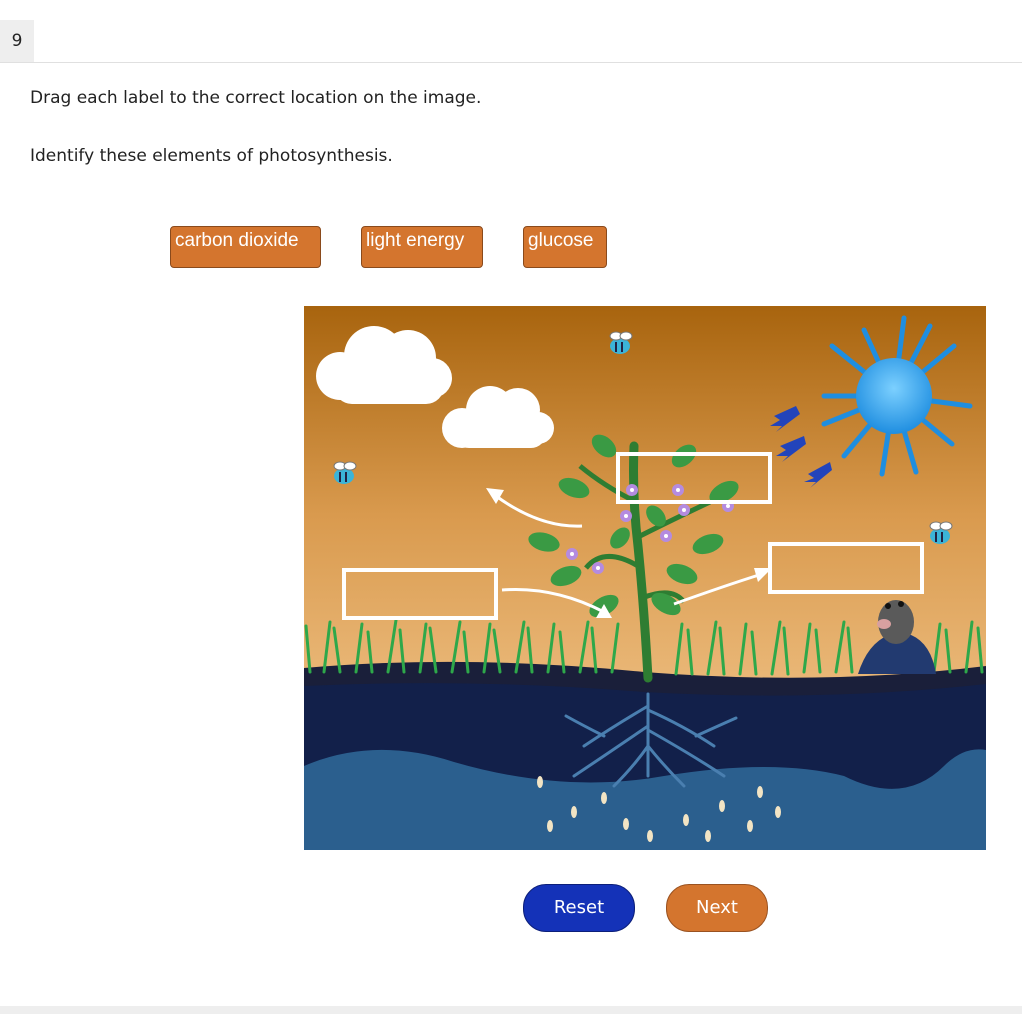  I want to click on next-button: Next, so click(717, 908).